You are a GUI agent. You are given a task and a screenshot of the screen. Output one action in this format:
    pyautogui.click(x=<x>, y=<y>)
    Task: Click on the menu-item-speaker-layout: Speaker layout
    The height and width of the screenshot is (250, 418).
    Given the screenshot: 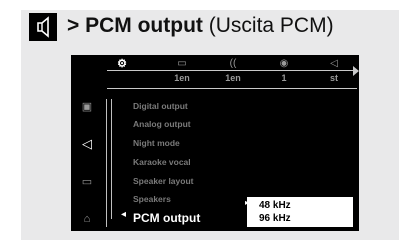 What is the action you would take?
    pyautogui.click(x=163, y=181)
    